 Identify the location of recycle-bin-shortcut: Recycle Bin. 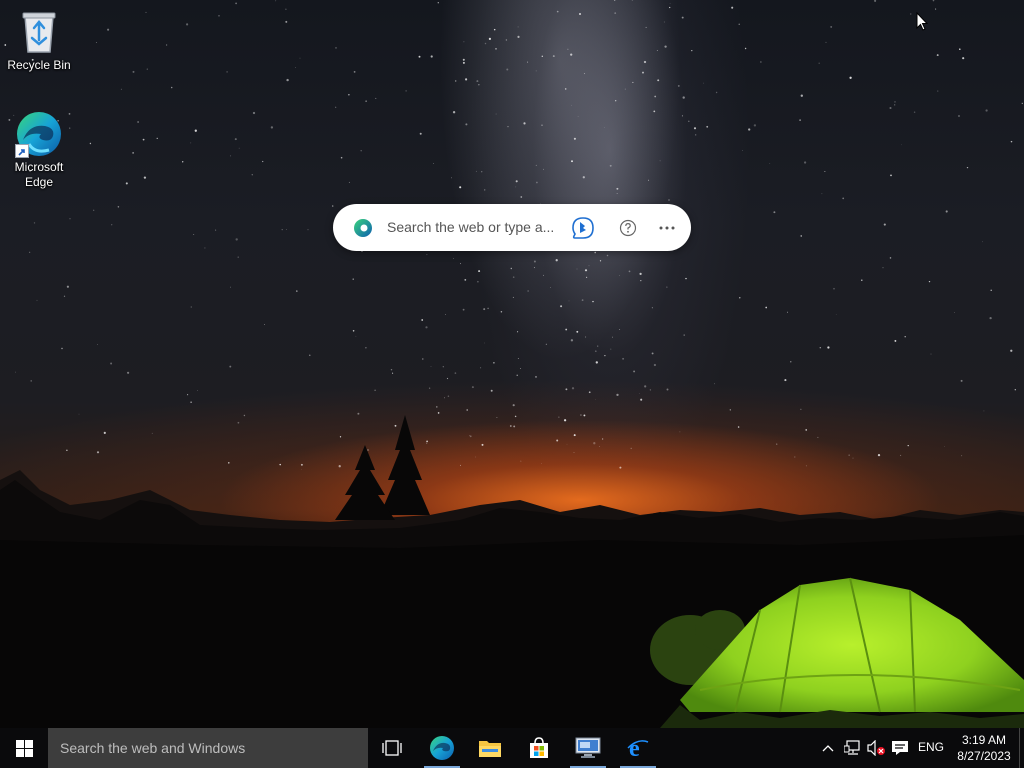
(39, 40).